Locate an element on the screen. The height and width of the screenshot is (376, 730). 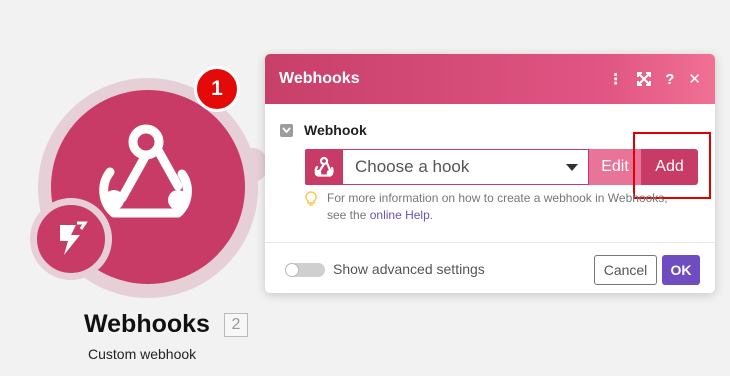
help-text-end: . is located at coordinates (431, 215).